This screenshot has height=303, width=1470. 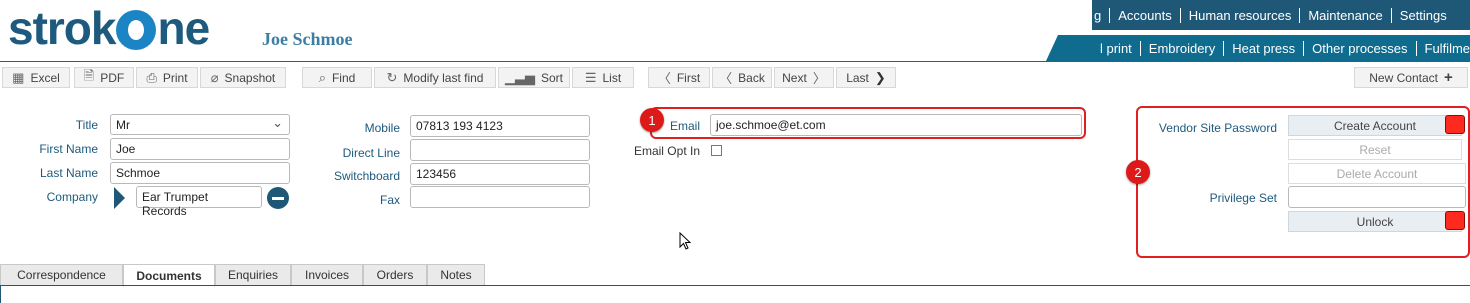 What do you see at coordinates (1375, 149) in the screenshot?
I see `reset-button: Reset` at bounding box center [1375, 149].